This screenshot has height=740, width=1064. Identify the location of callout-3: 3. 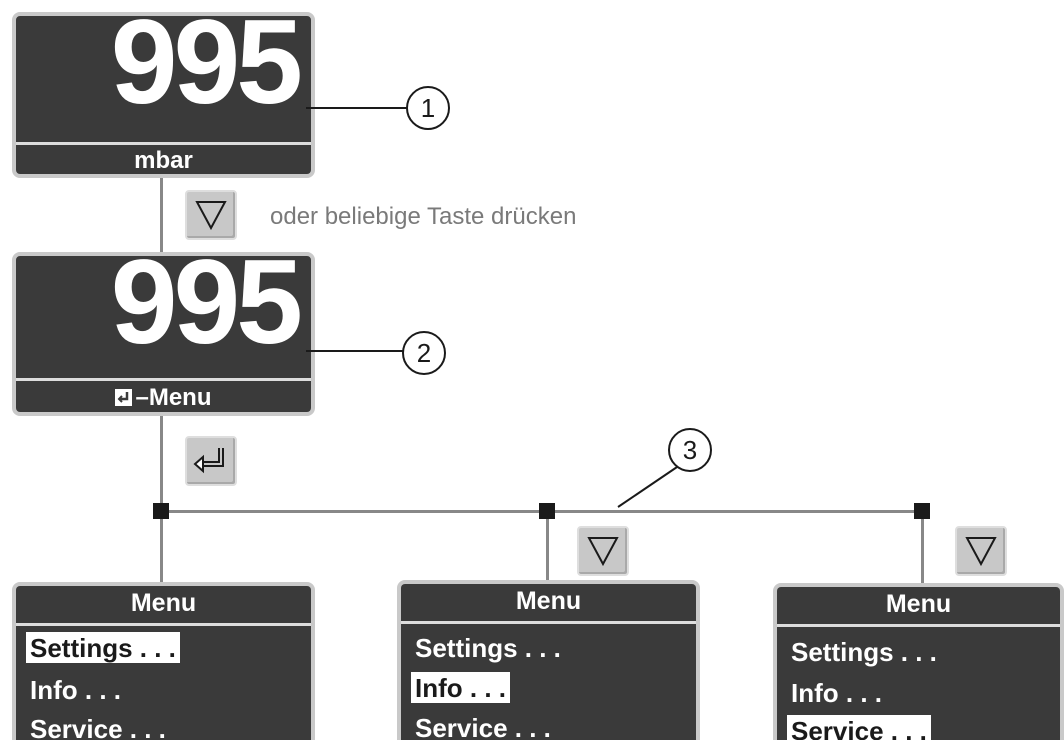
(690, 450).